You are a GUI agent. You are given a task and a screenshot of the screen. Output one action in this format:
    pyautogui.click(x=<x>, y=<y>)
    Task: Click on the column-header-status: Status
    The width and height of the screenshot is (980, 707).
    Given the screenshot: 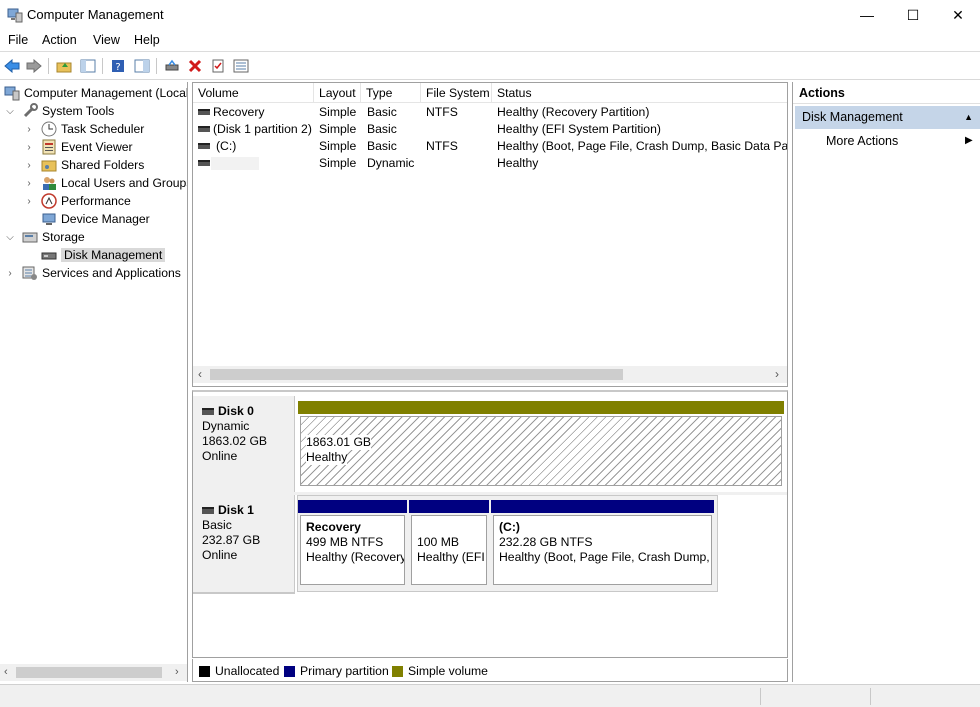 What is the action you would take?
    pyautogui.click(x=639, y=93)
    